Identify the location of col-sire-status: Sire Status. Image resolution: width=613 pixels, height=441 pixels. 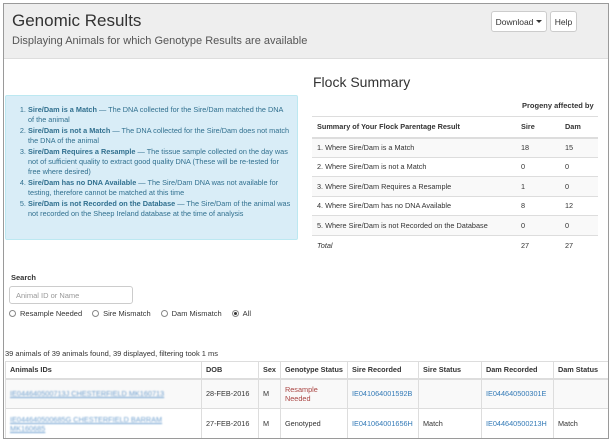
(449, 370).